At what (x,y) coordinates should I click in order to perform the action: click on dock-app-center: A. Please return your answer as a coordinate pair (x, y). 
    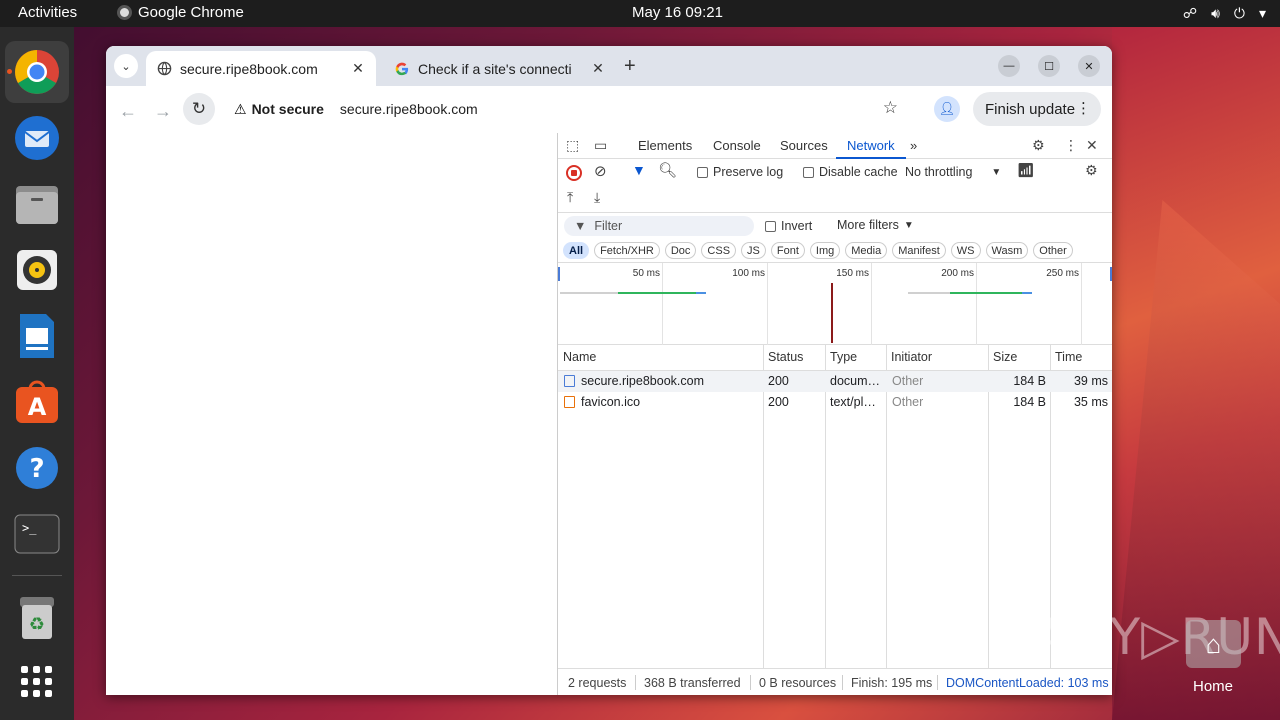
    Looking at the image, I should click on (37, 402).